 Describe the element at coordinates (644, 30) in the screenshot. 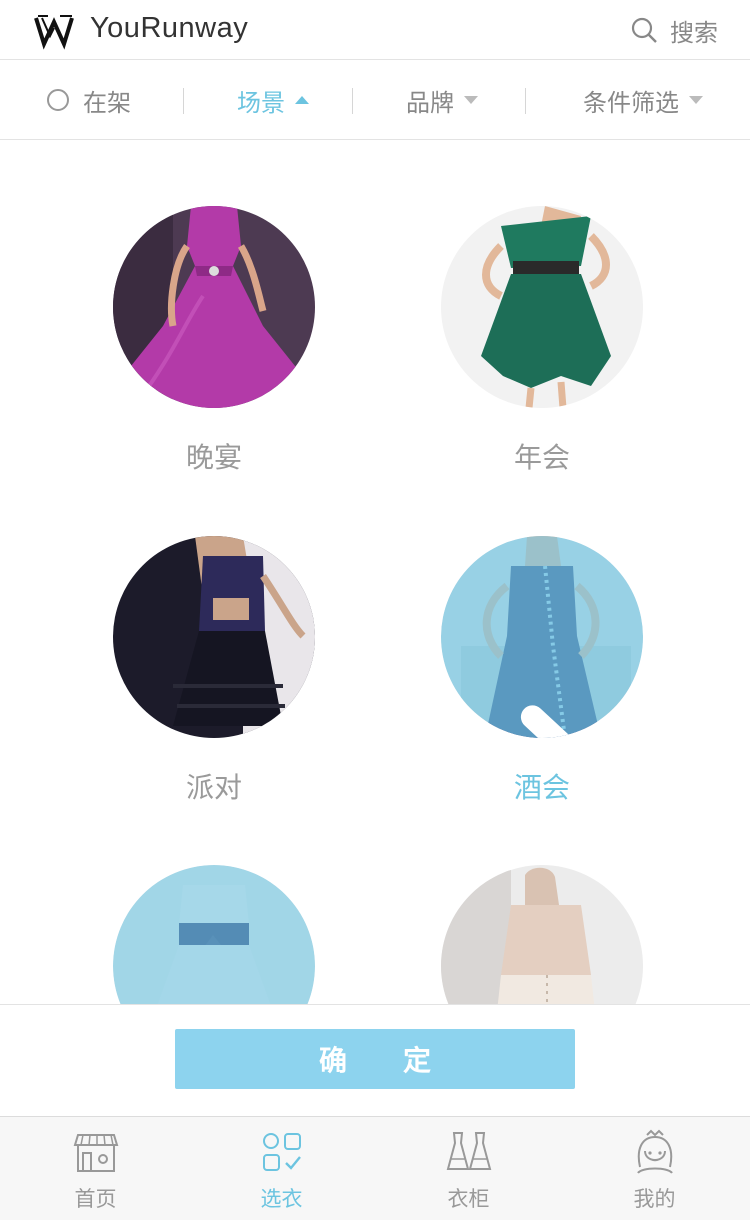

I see `search-icon` at that location.